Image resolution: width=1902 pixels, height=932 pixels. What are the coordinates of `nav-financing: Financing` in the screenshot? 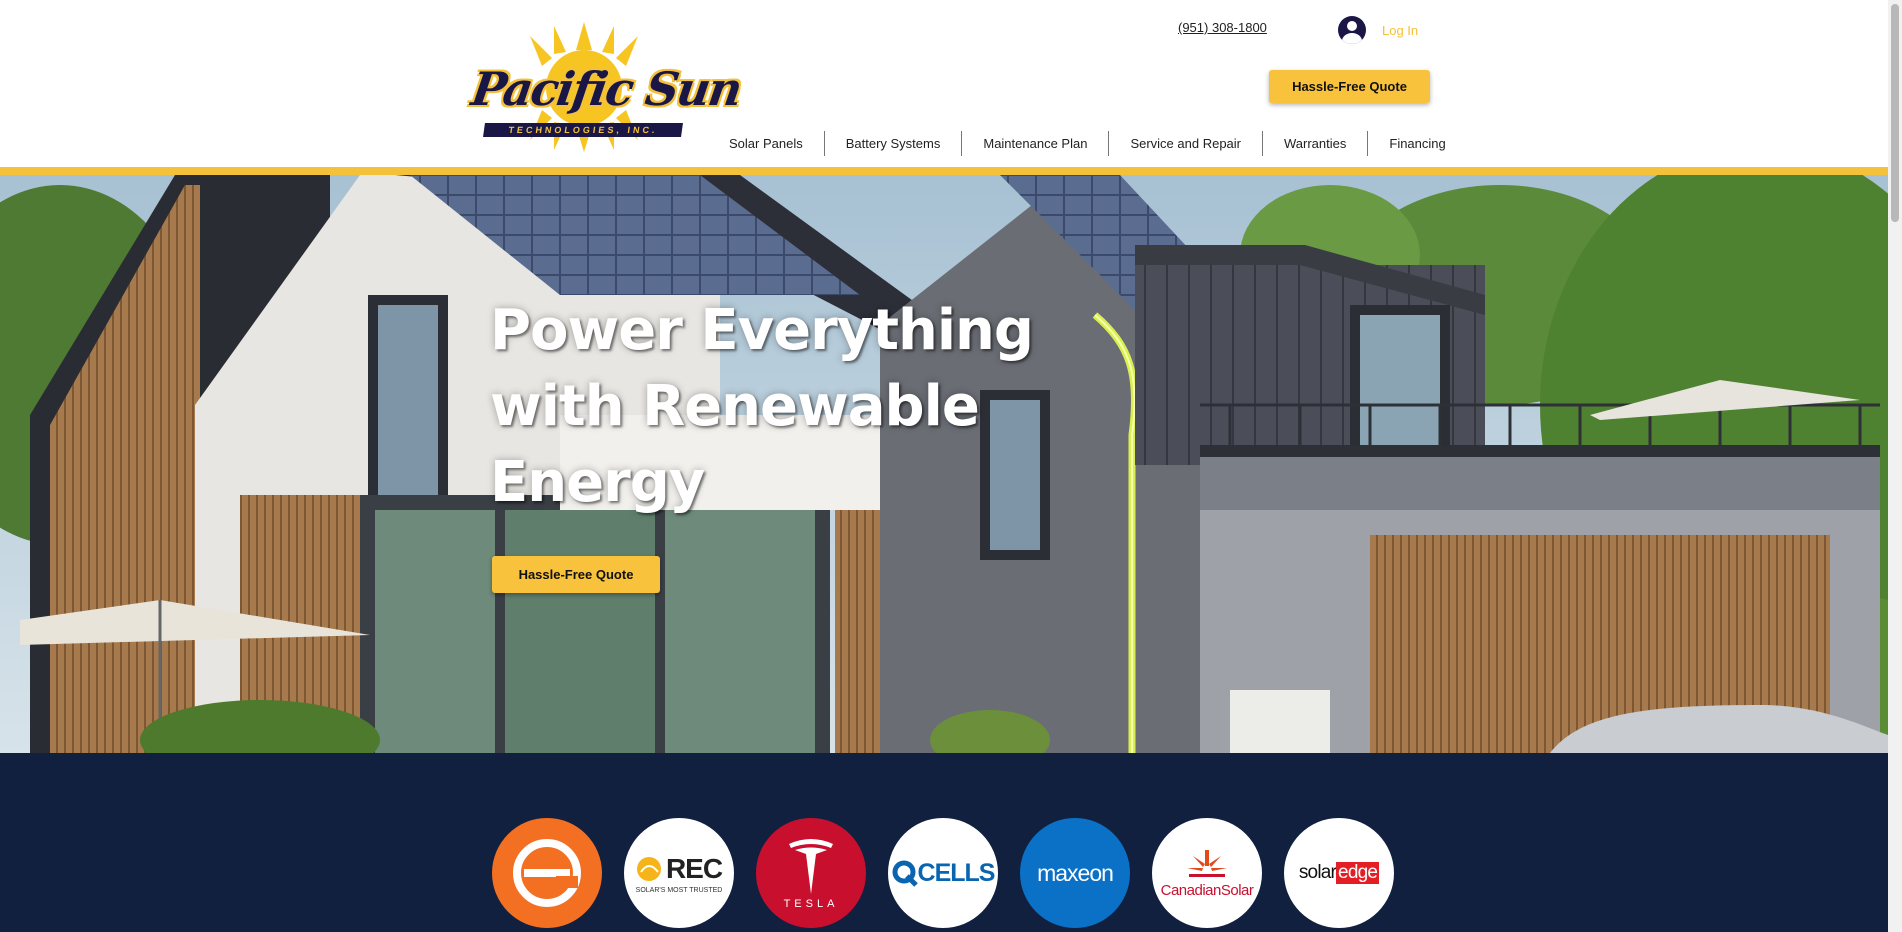 It's located at (1417, 143).